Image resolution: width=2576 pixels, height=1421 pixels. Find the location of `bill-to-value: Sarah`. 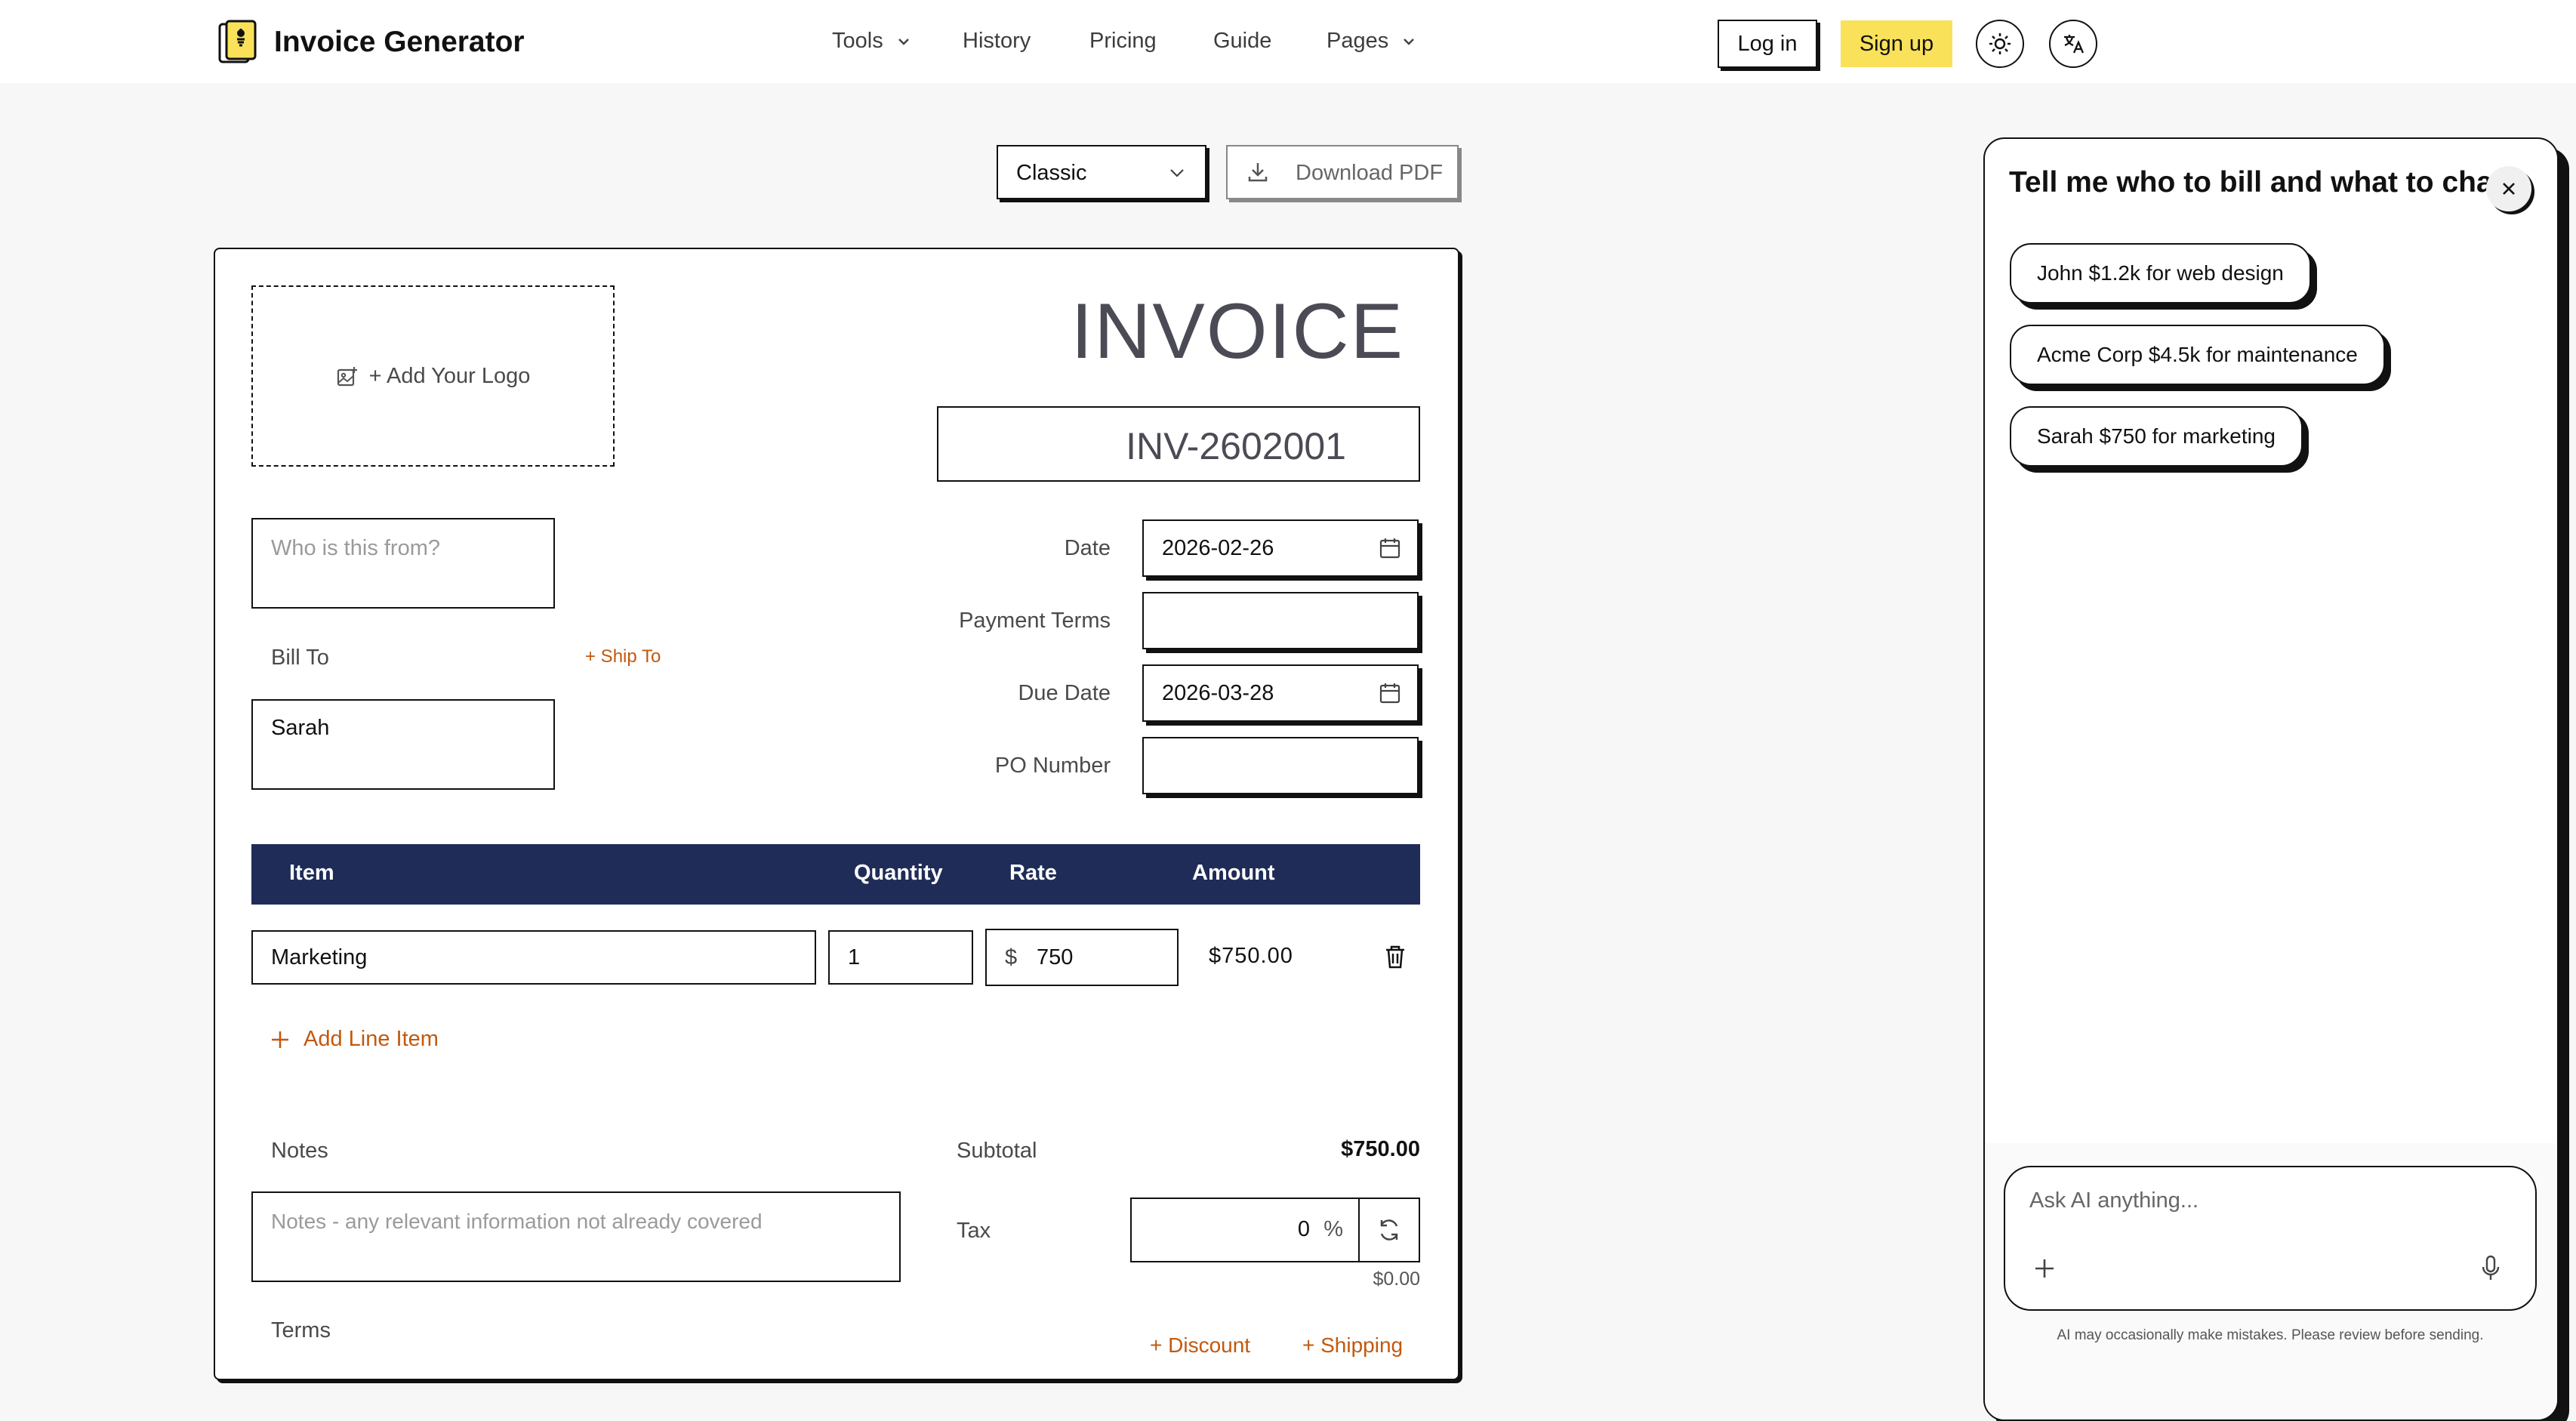

bill-to-value: Sarah is located at coordinates (300, 728).